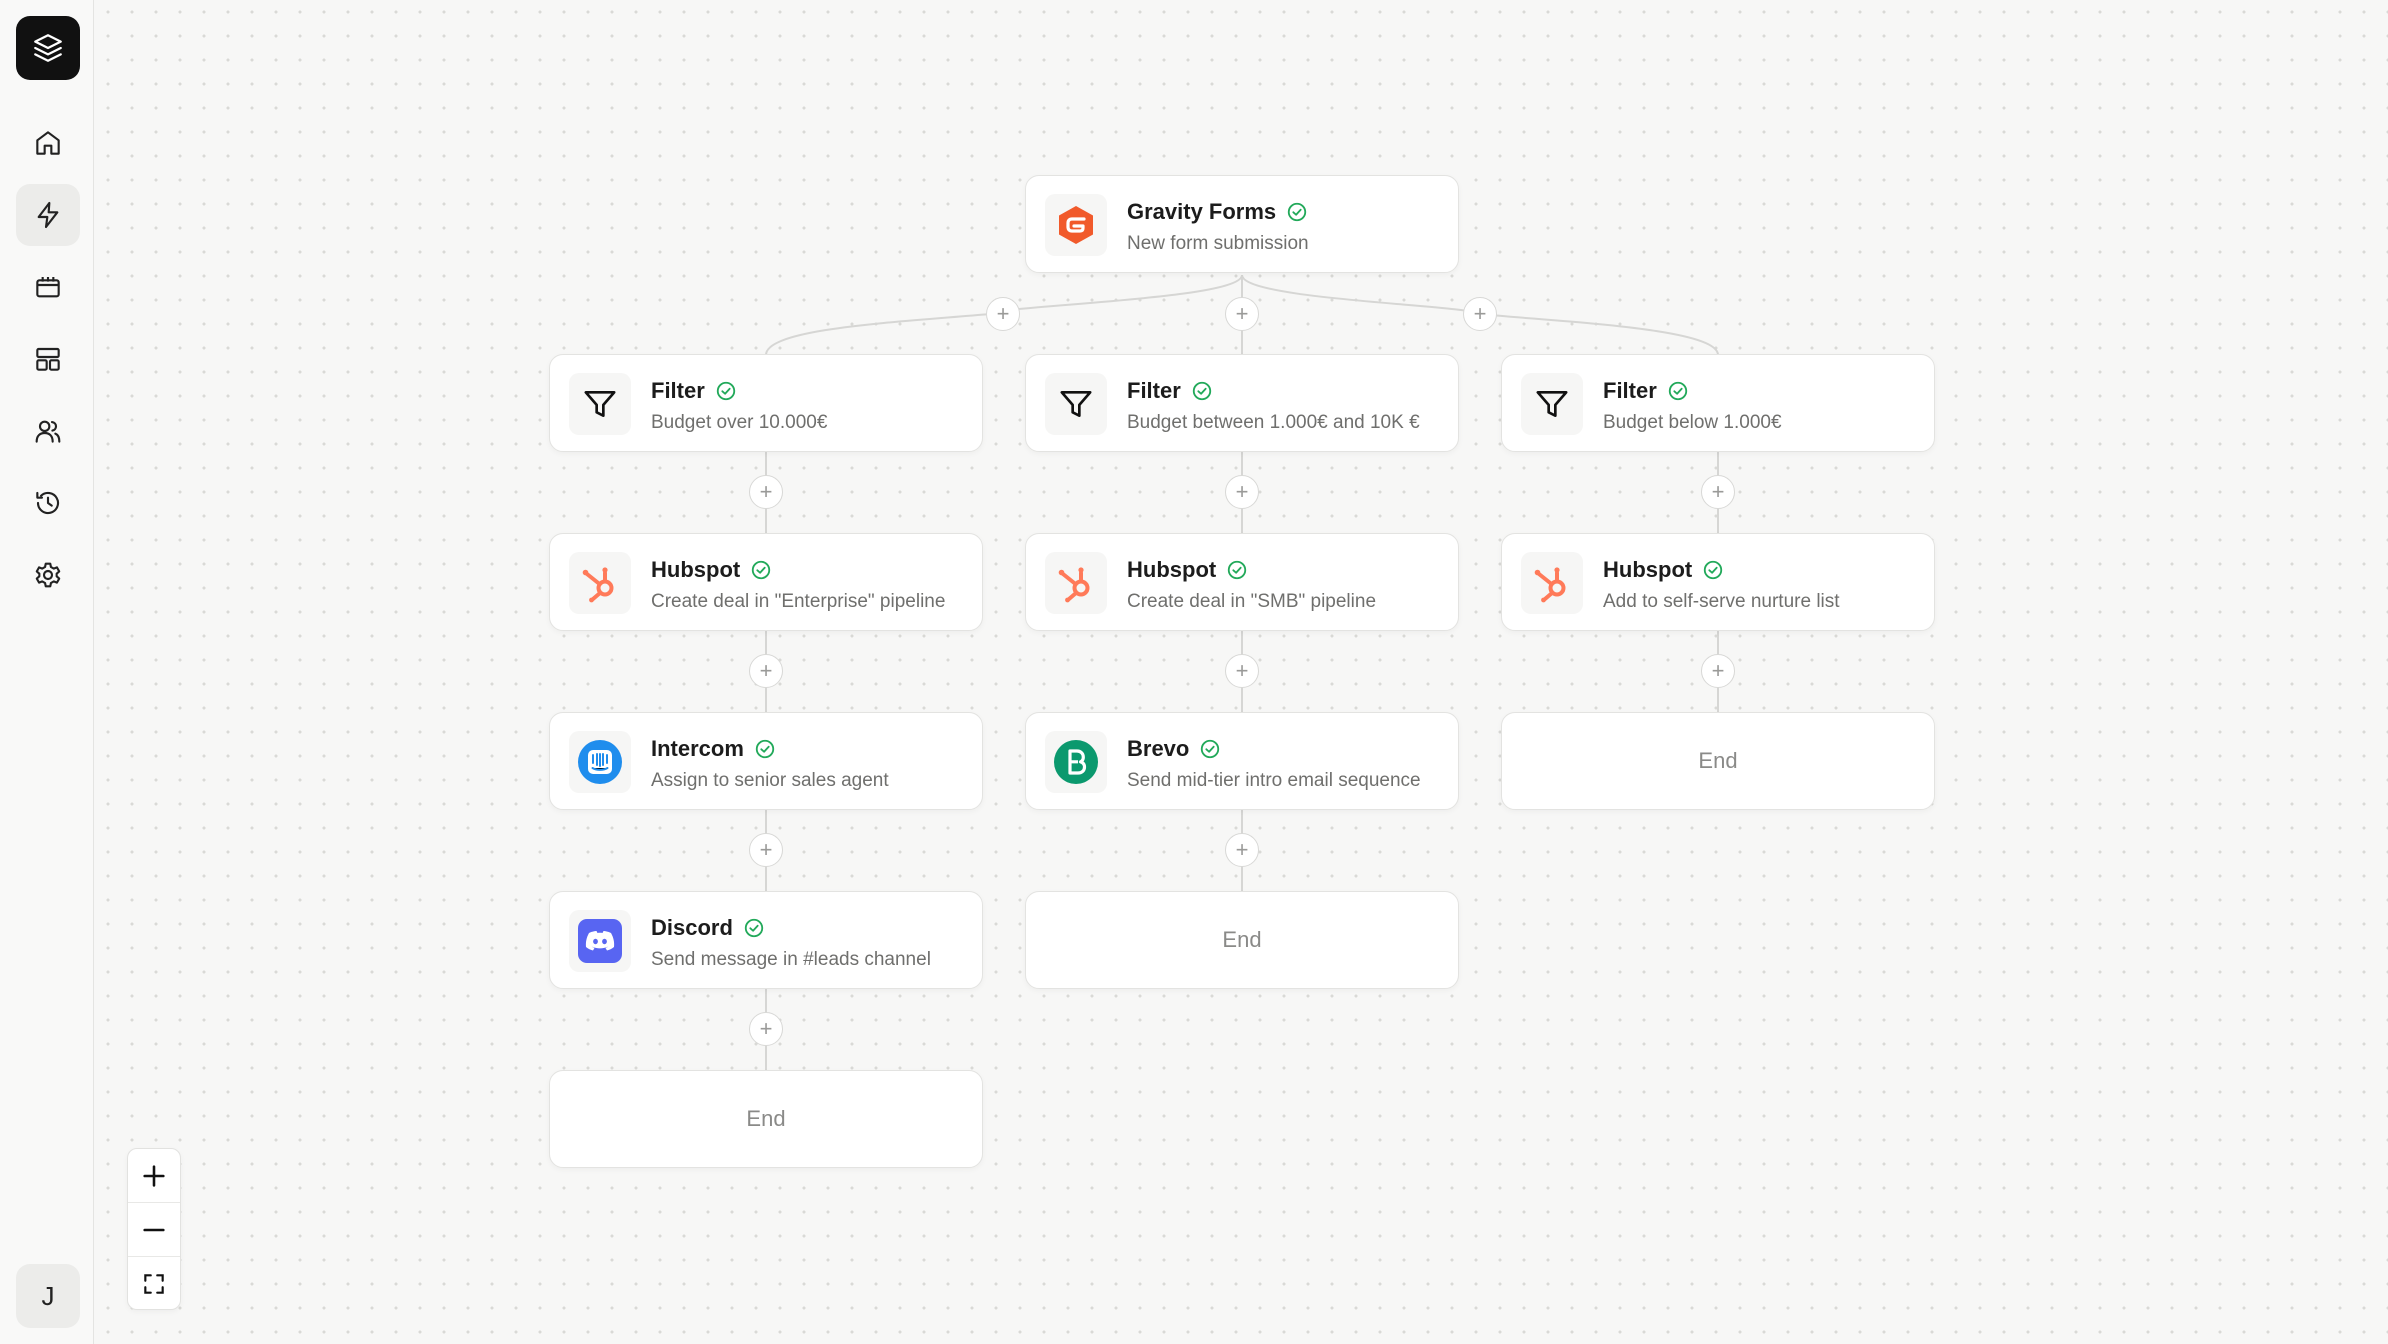  What do you see at coordinates (1242, 761) in the screenshot?
I see `step-node-brevo: Brevo Send mid-tier intro email sequence` at bounding box center [1242, 761].